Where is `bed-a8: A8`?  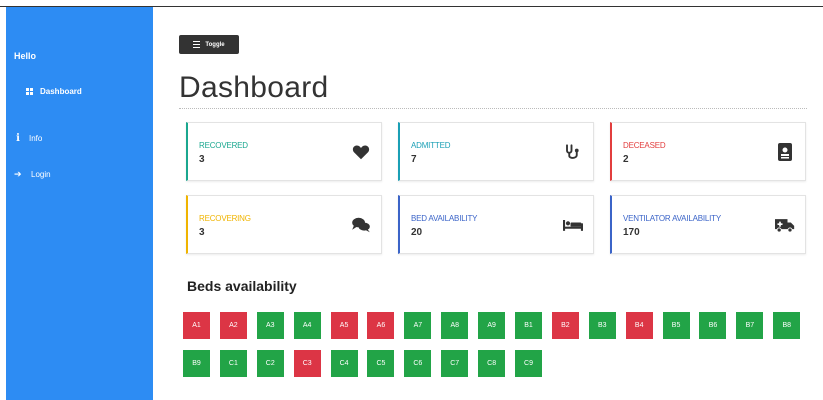
bed-a8: A8 is located at coordinates (455, 325).